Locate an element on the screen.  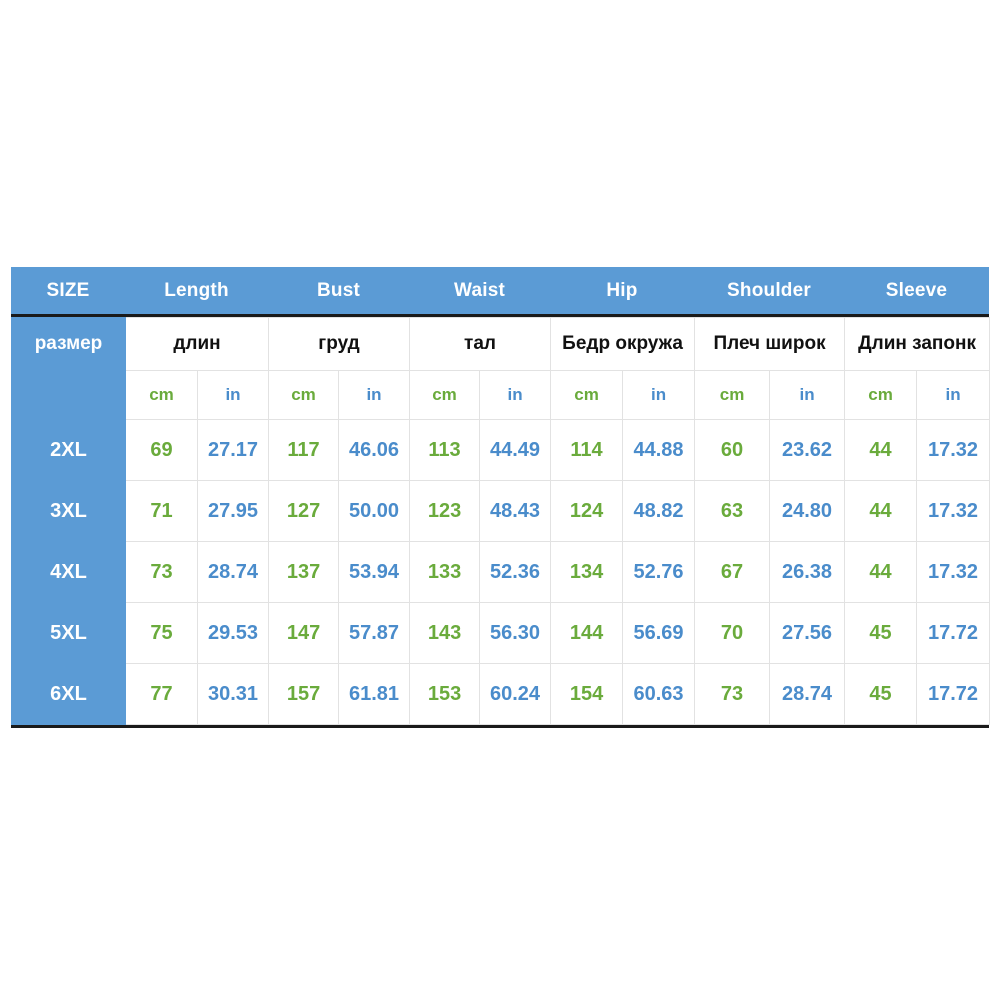
band-label-length: Length is located at coordinates (196, 290).